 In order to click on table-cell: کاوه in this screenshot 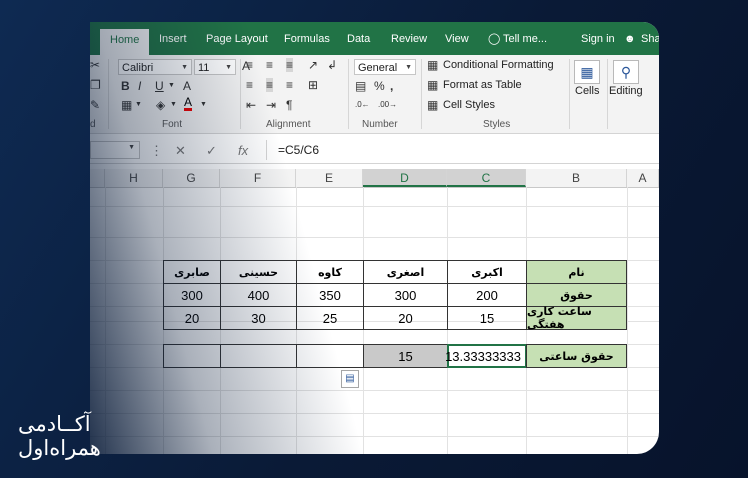, I will do `click(330, 272)`.